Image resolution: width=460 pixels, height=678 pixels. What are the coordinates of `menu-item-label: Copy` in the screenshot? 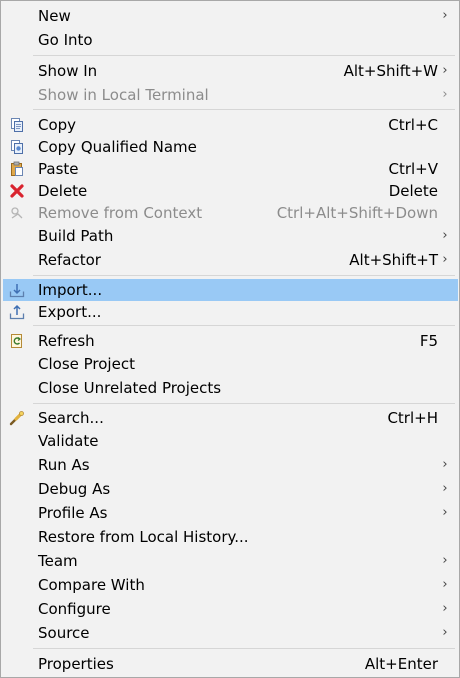 It's located at (57, 125).